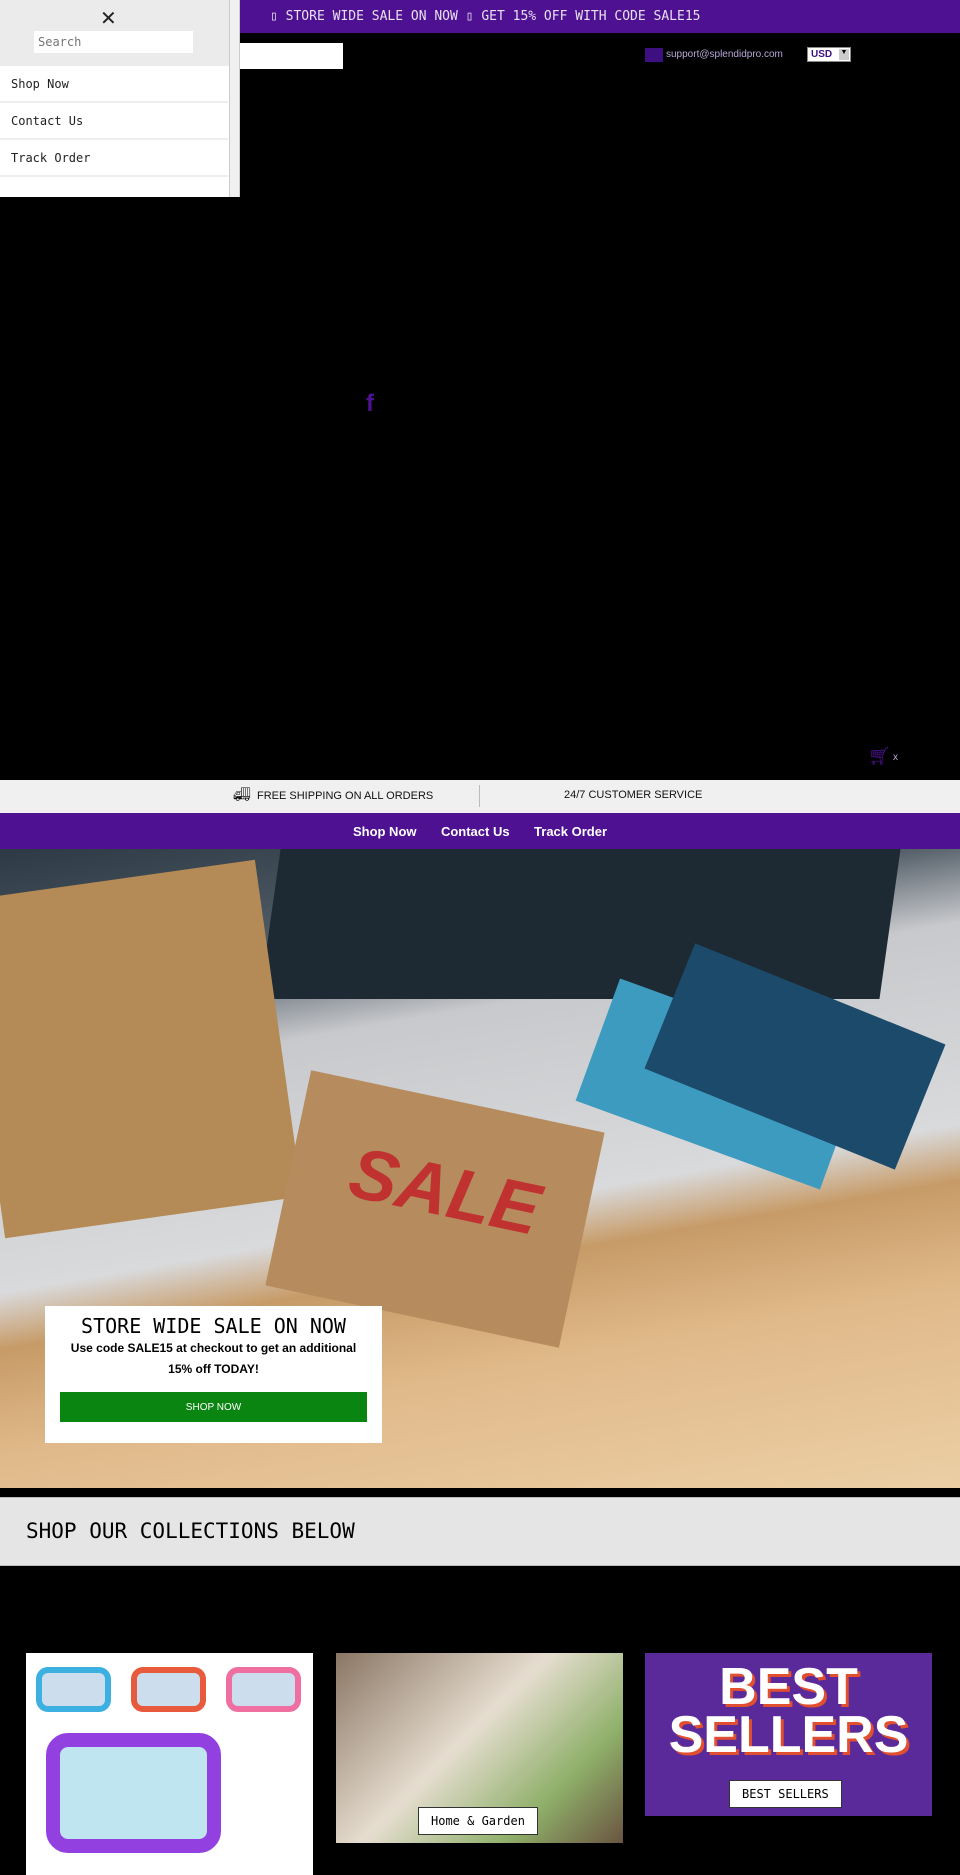 The image size is (960, 1875). What do you see at coordinates (724, 54) in the screenshot?
I see `support-email: support@splendidpro.com` at bounding box center [724, 54].